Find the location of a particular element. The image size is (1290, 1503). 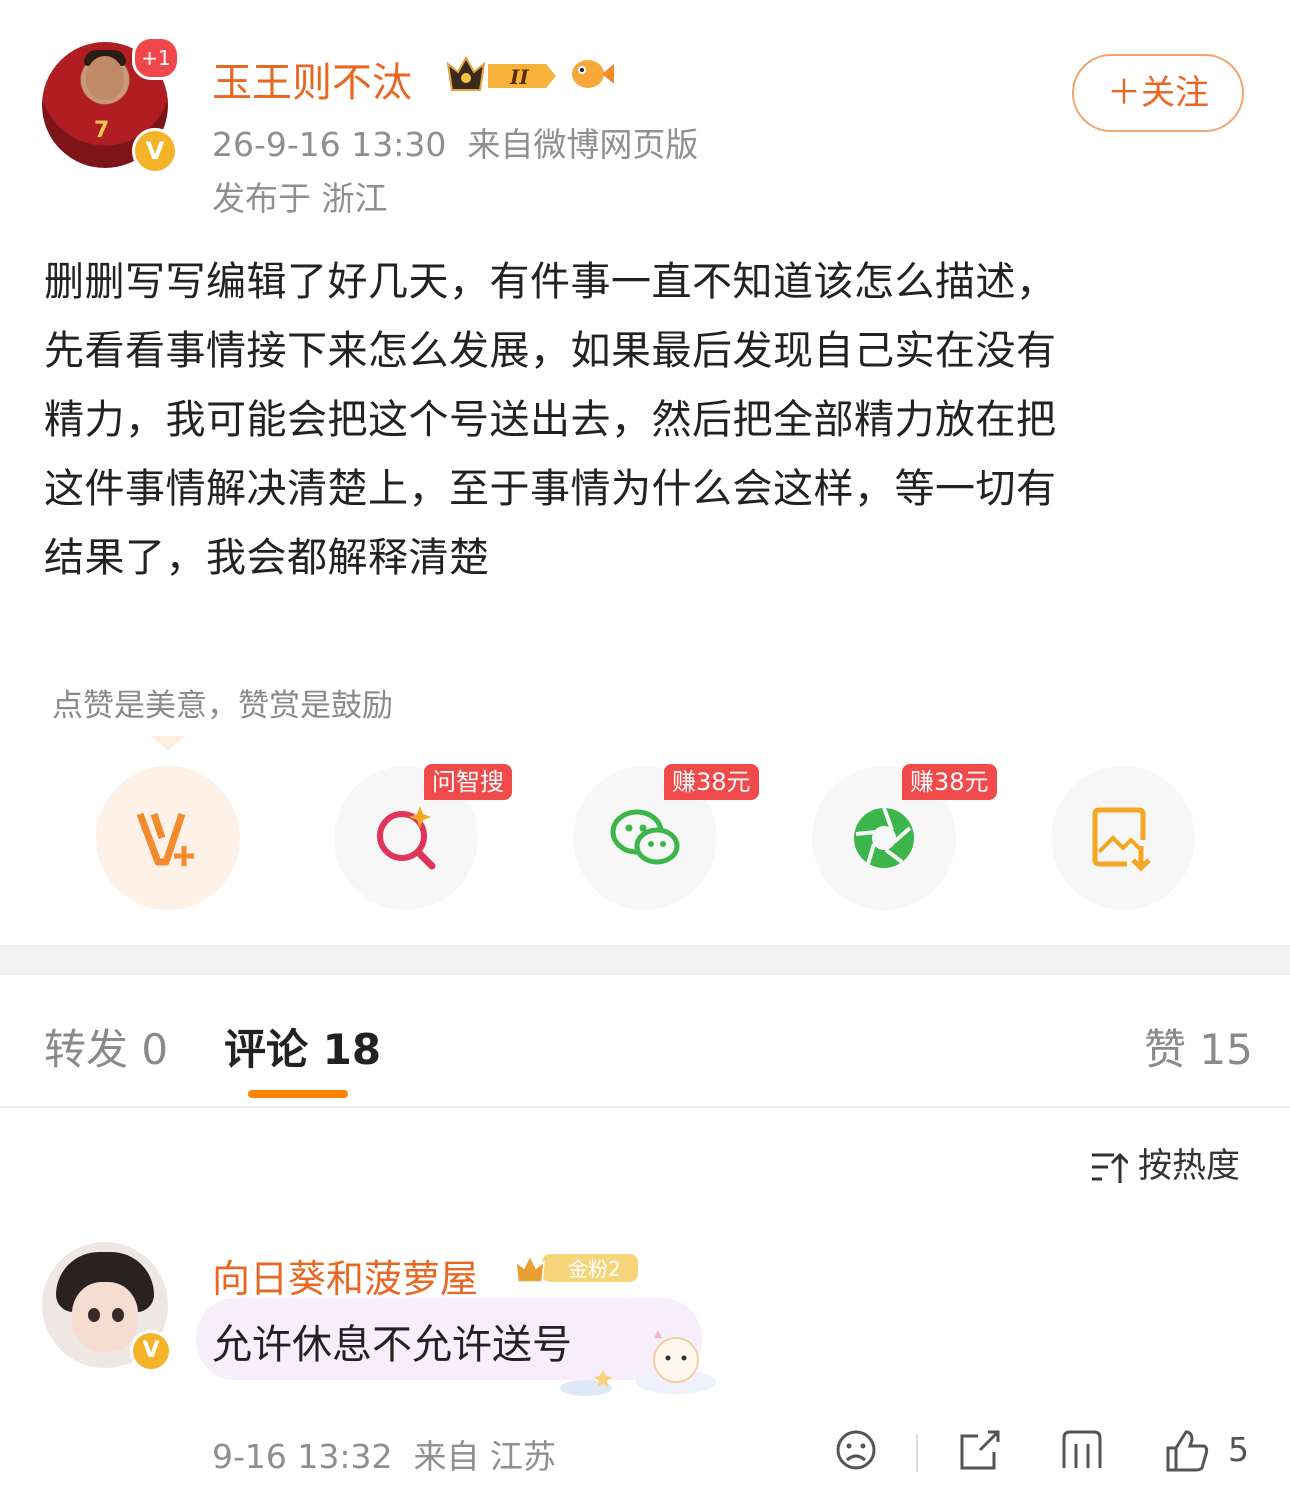

moments-icon is located at coordinates (884, 837).